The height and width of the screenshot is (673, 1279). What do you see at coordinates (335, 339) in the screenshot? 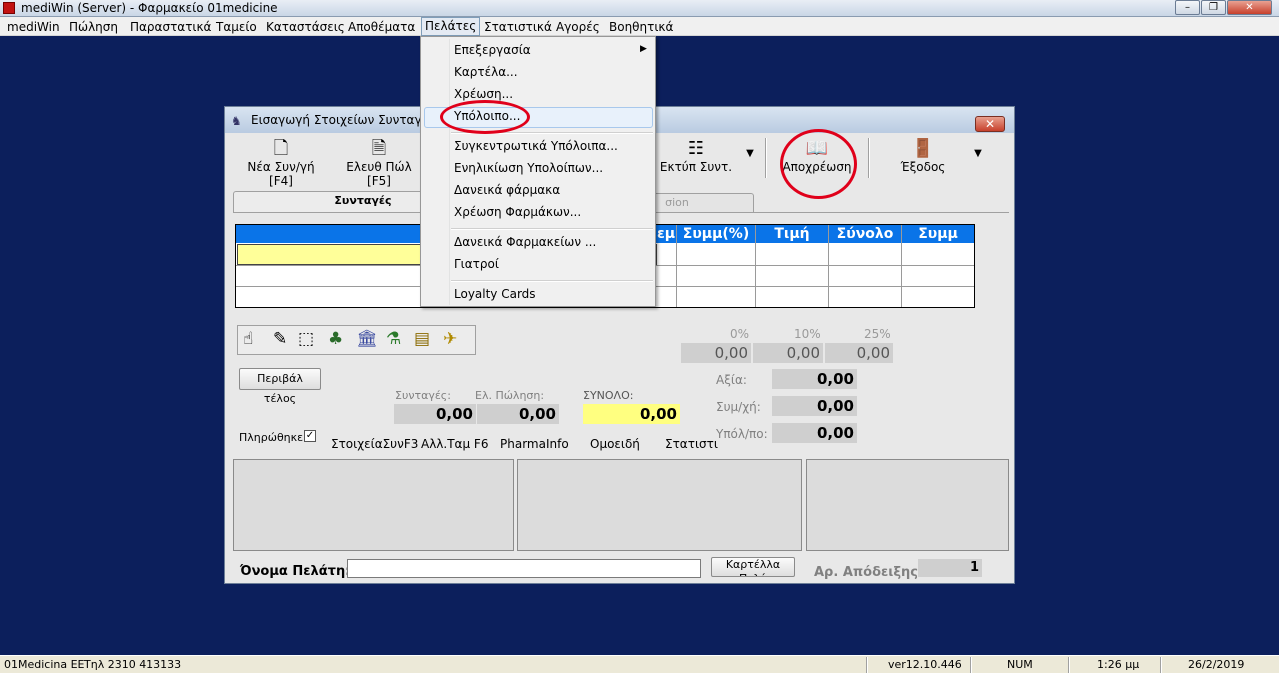
I see `person-icon: ♣` at bounding box center [335, 339].